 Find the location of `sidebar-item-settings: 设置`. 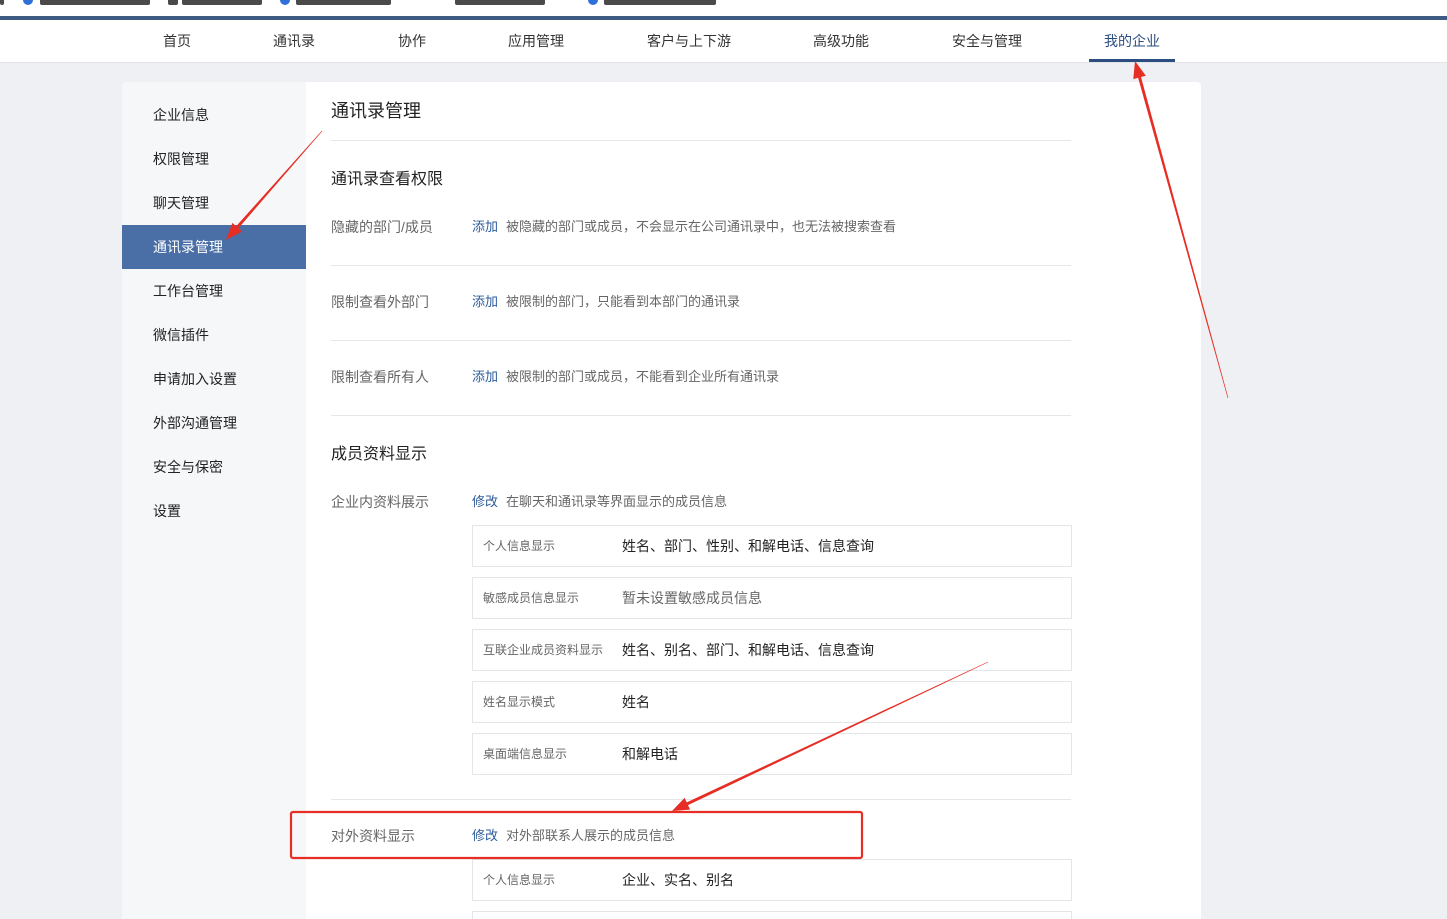

sidebar-item-settings: 设置 is located at coordinates (214, 511).